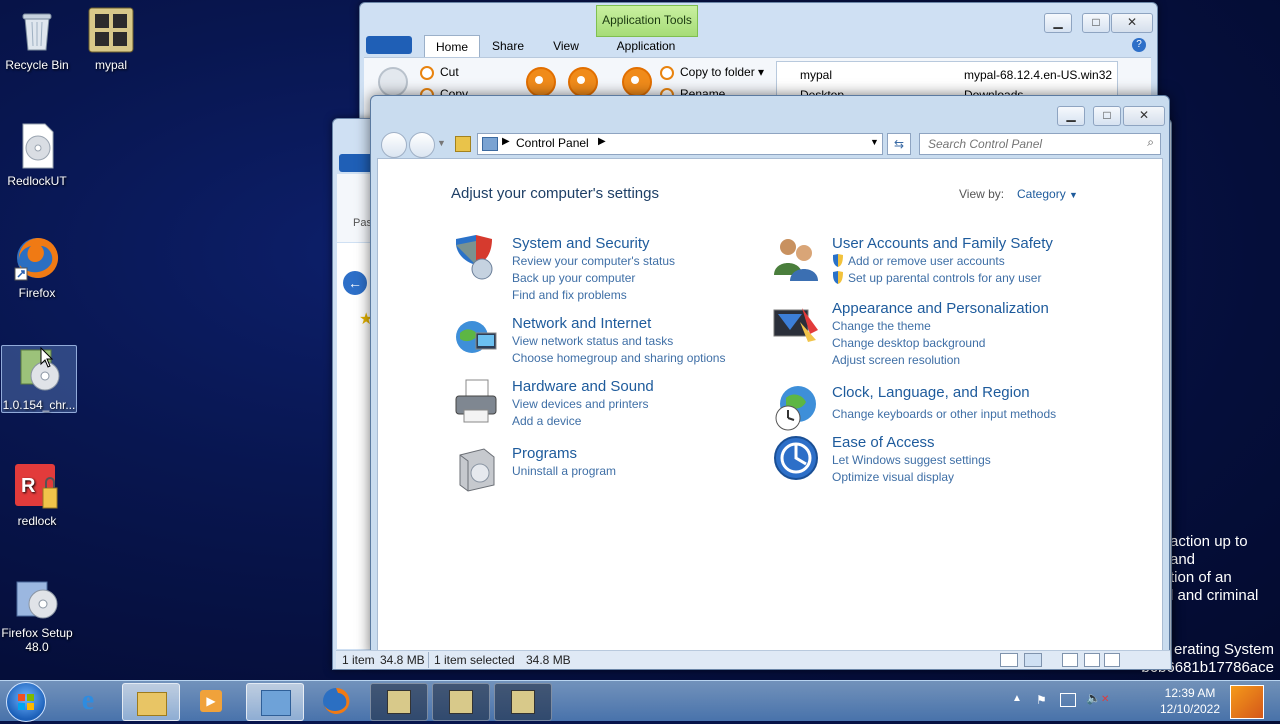  I want to click on internet-explorer-icon: e, so click(88, 700).